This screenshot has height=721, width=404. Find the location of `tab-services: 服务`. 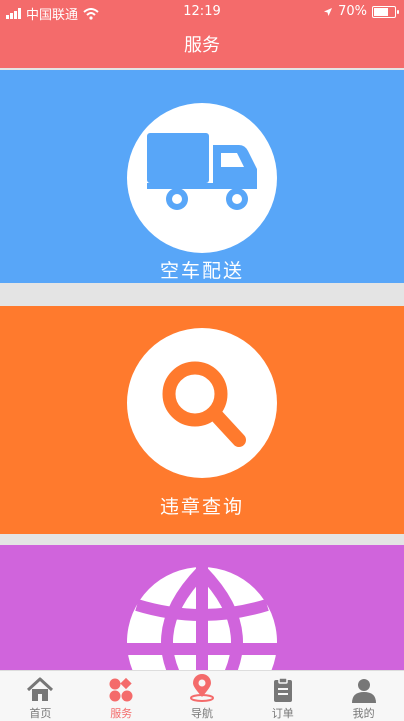

tab-services: 服务 is located at coordinates (121, 696).